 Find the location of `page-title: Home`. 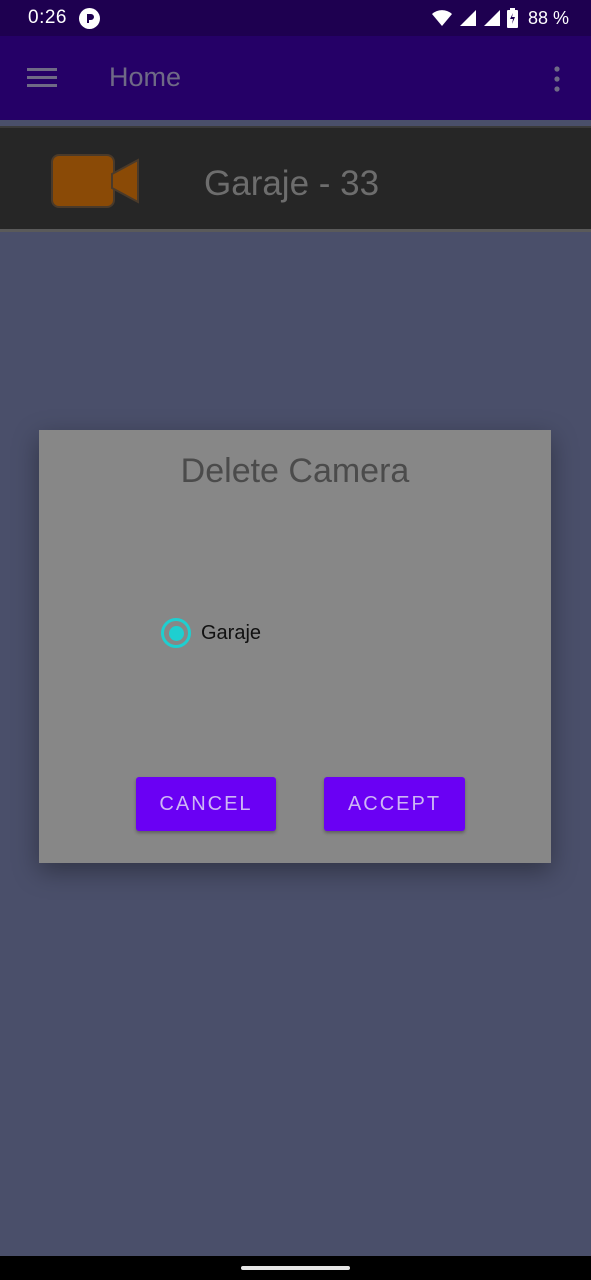

page-title: Home is located at coordinates (145, 77).